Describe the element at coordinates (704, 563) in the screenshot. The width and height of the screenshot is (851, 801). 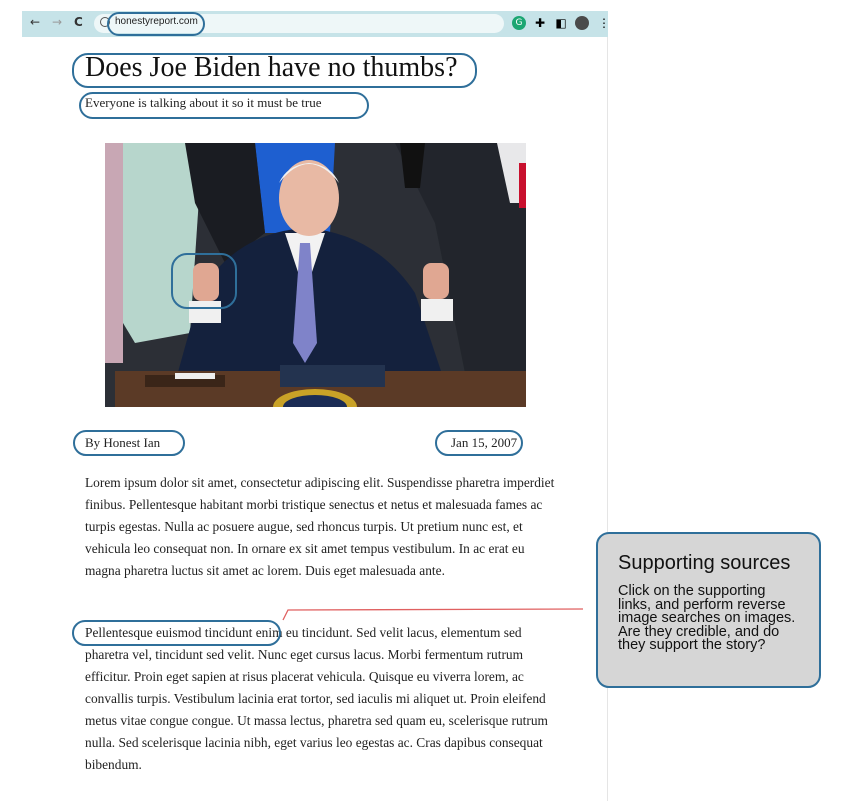
I see `callout-heading: Supporting sources` at that location.